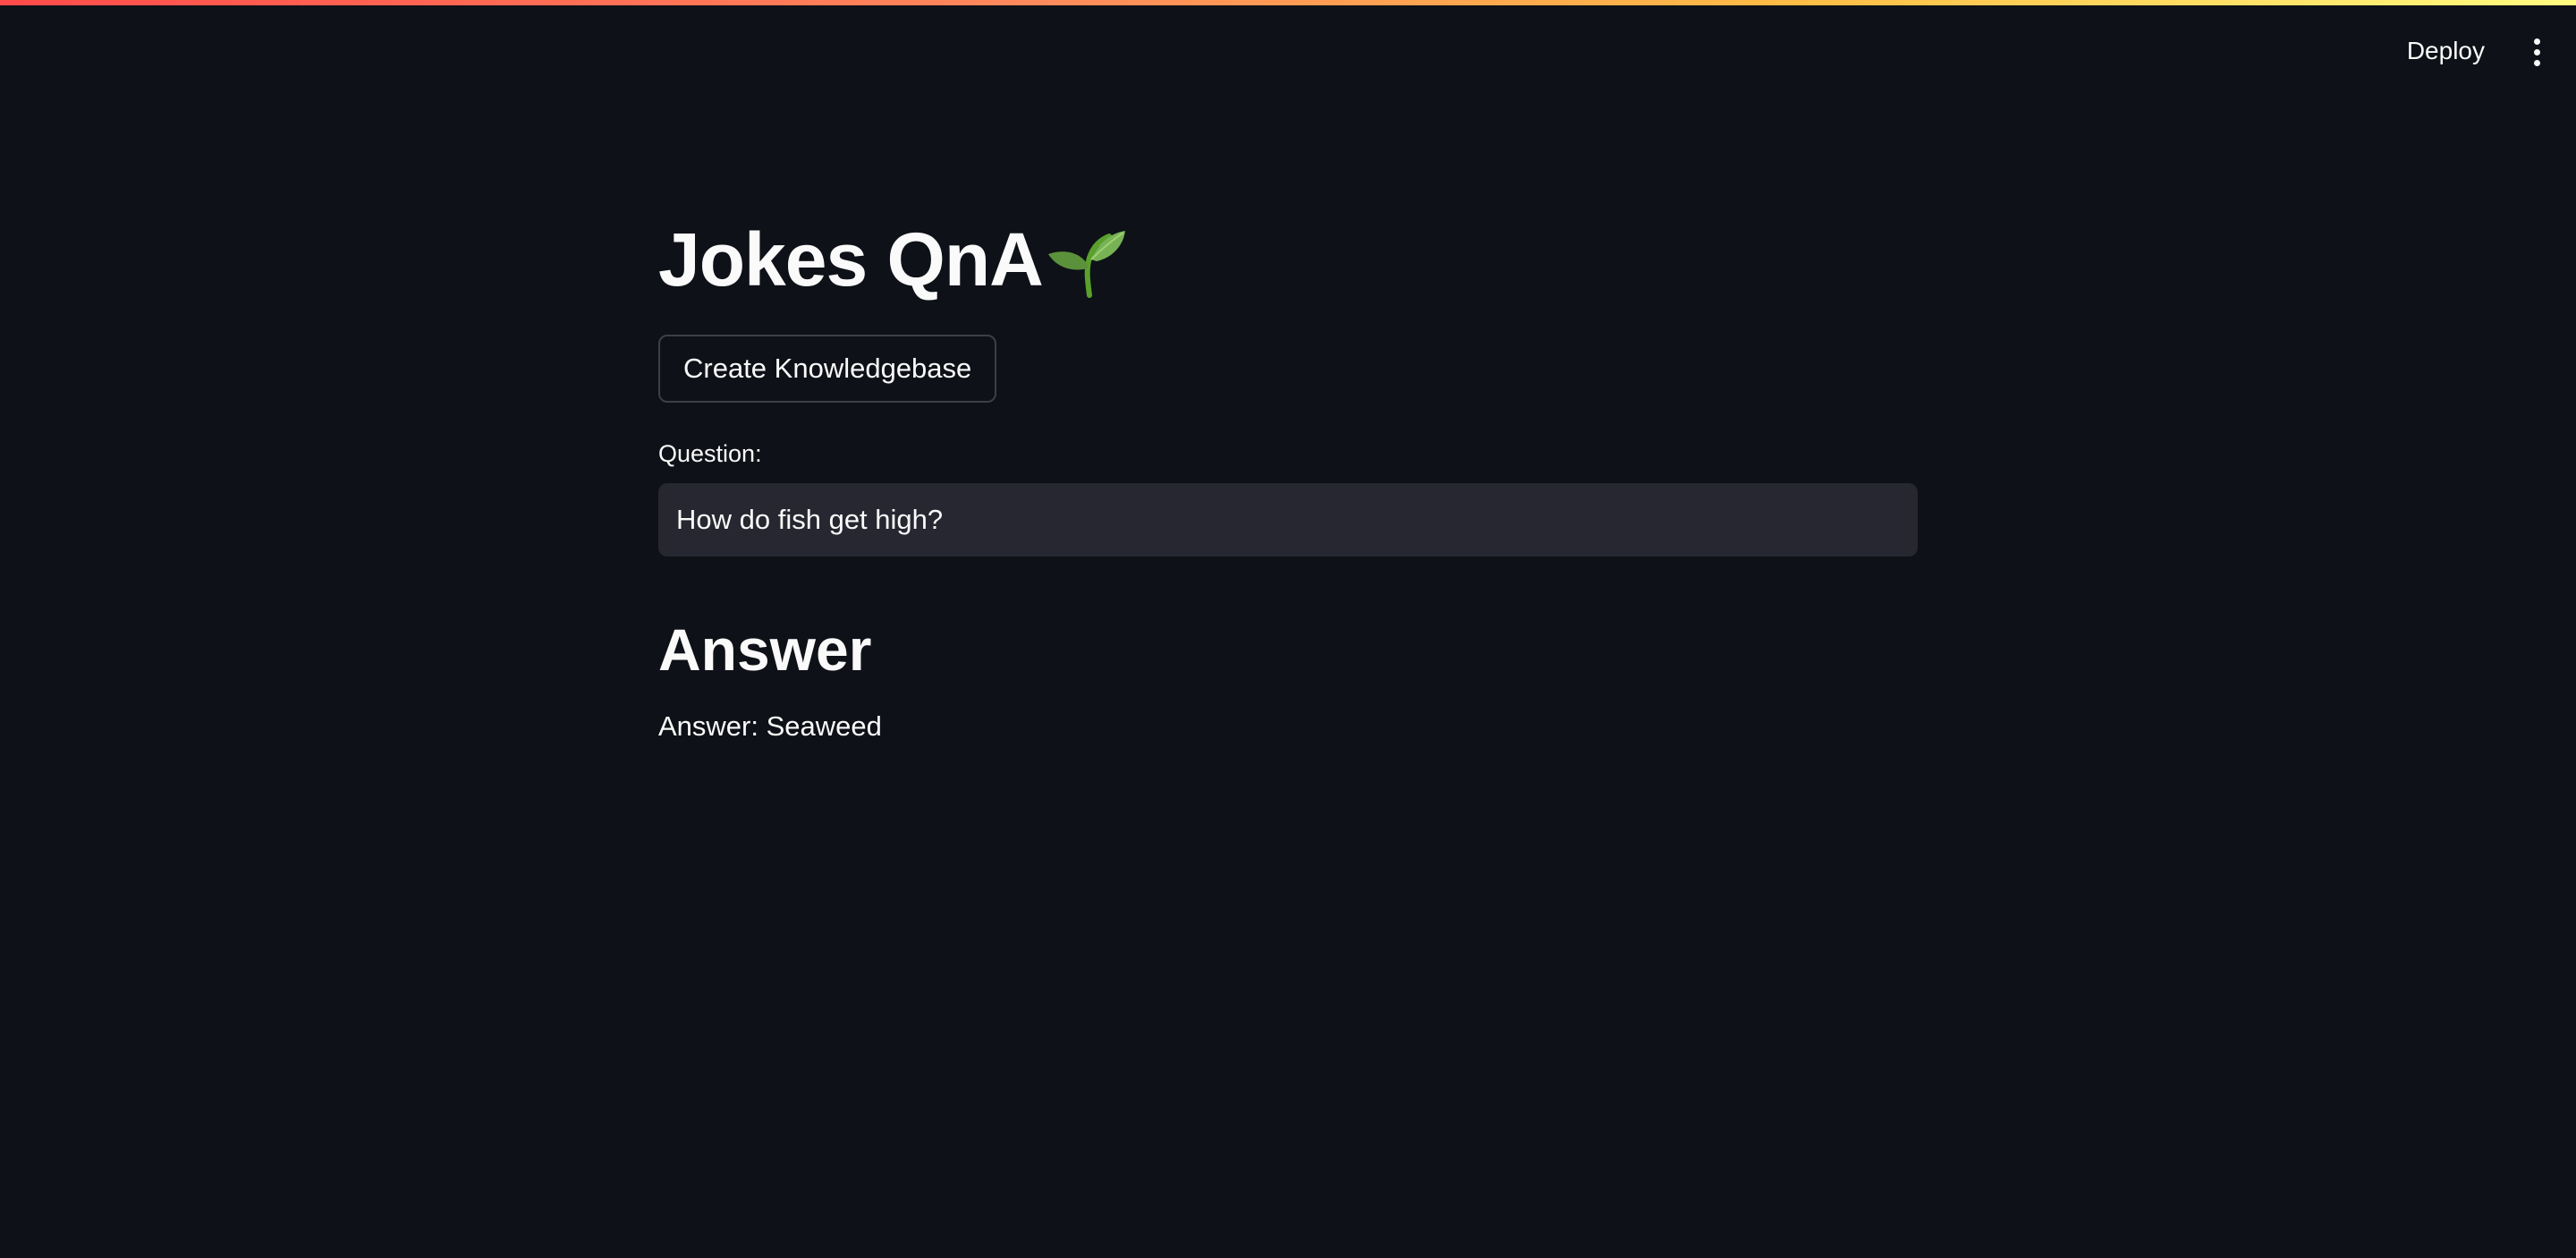  Describe the element at coordinates (765, 649) in the screenshot. I see `answer-heading: Answer` at that location.